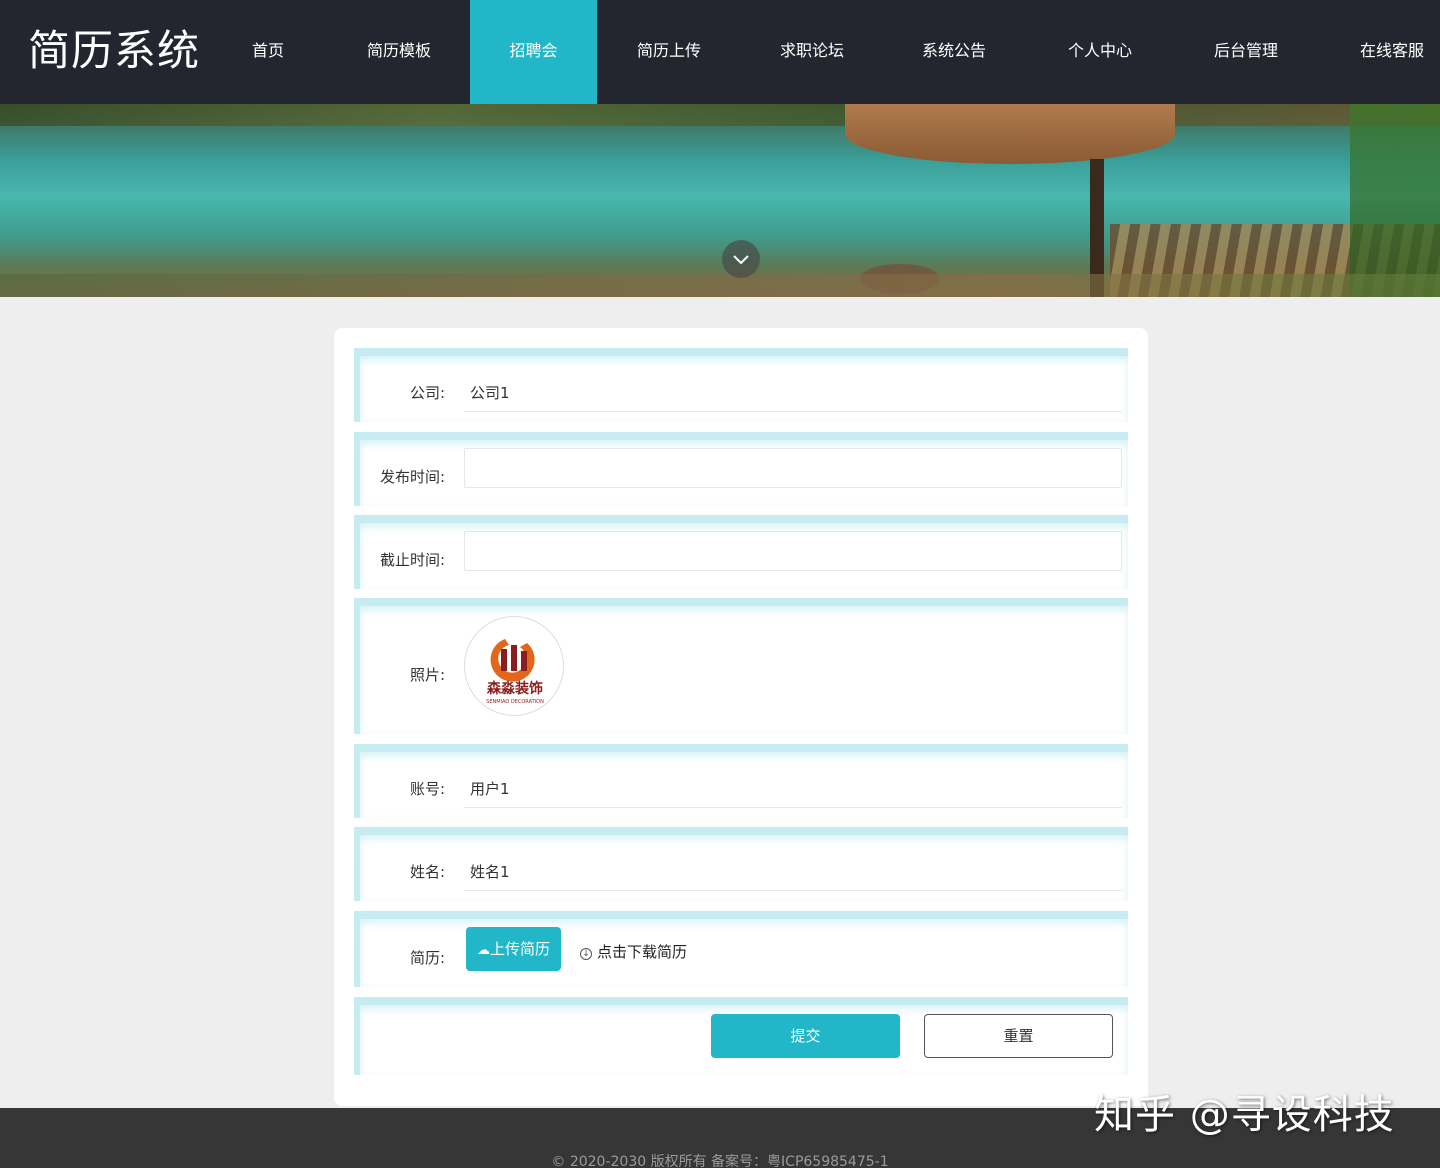 Image resolution: width=1440 pixels, height=1168 pixels. I want to click on download-icon: ↓, so click(586, 954).